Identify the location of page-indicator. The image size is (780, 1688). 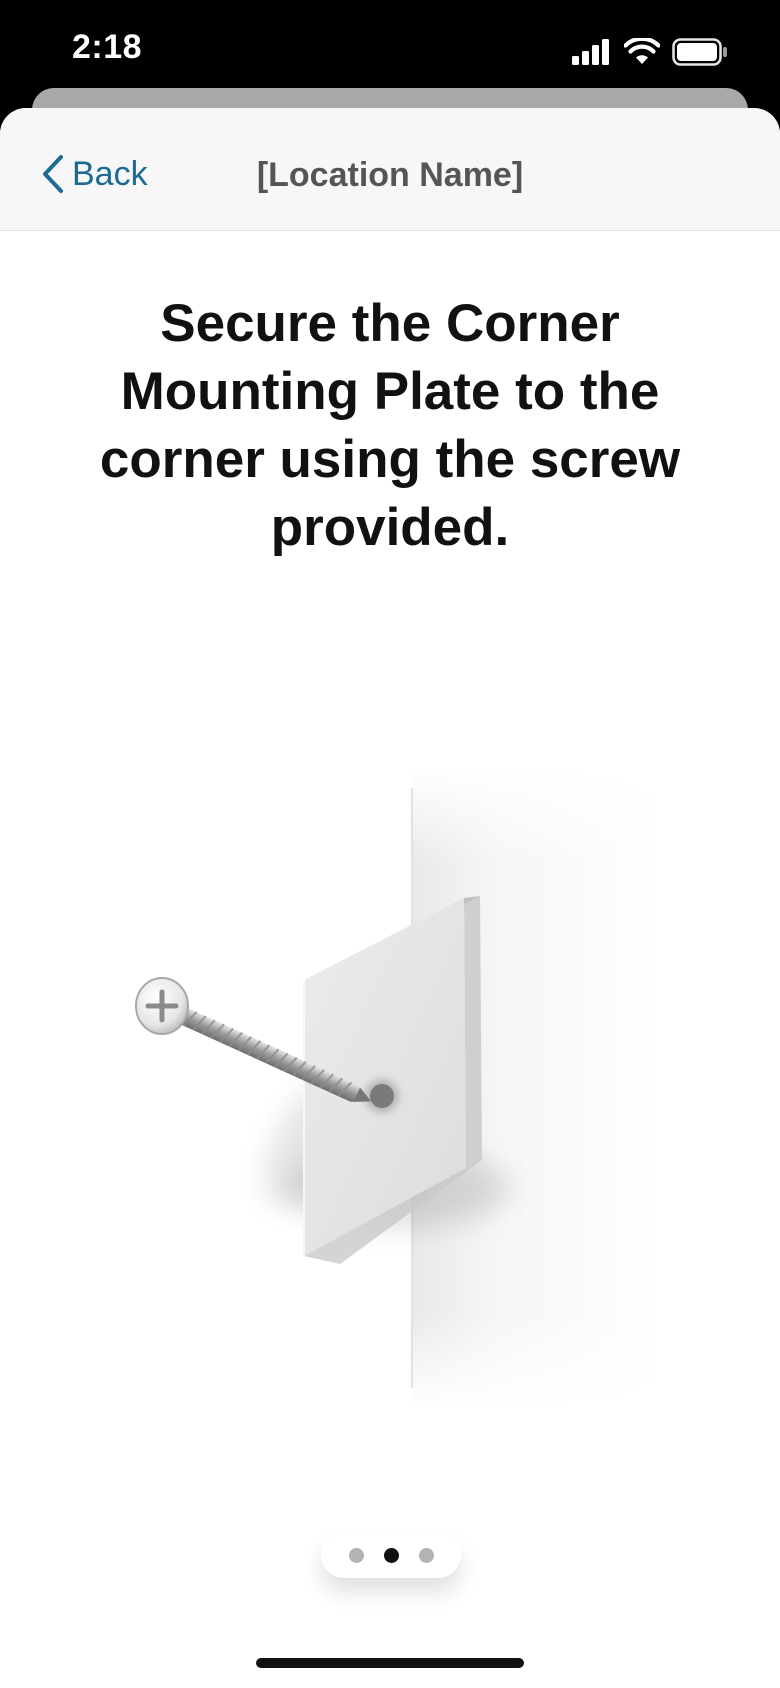
(391, 1555).